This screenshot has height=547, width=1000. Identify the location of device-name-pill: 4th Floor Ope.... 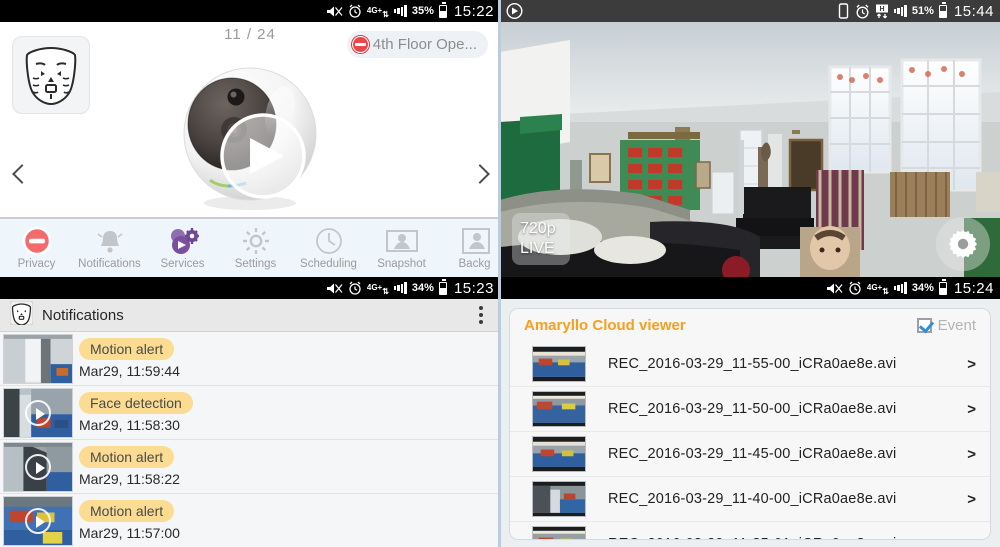
(417, 44).